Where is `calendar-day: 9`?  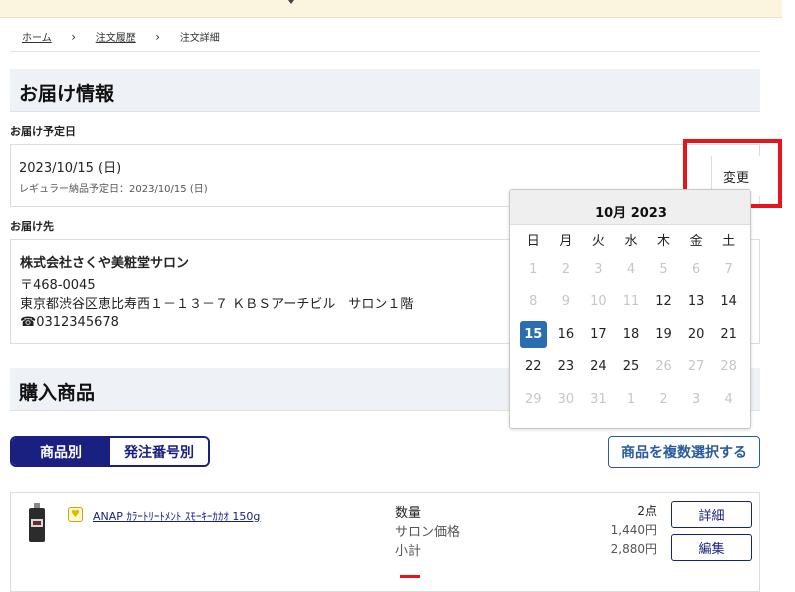
calendar-day: 9 is located at coordinates (565, 302).